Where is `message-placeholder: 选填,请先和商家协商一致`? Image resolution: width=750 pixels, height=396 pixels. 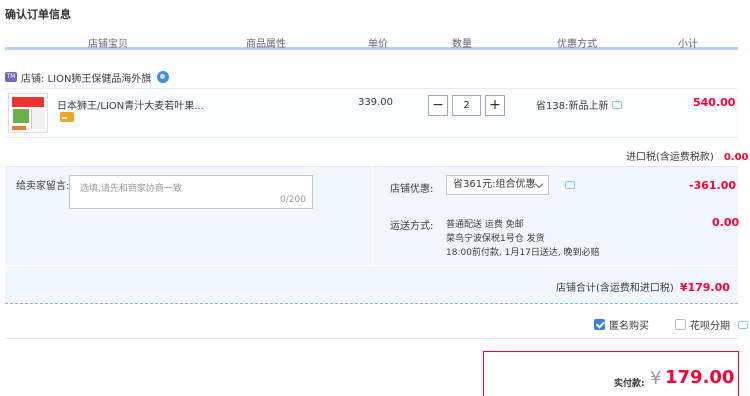
message-placeholder: 选填,请先和商家协商一致 is located at coordinates (131, 189).